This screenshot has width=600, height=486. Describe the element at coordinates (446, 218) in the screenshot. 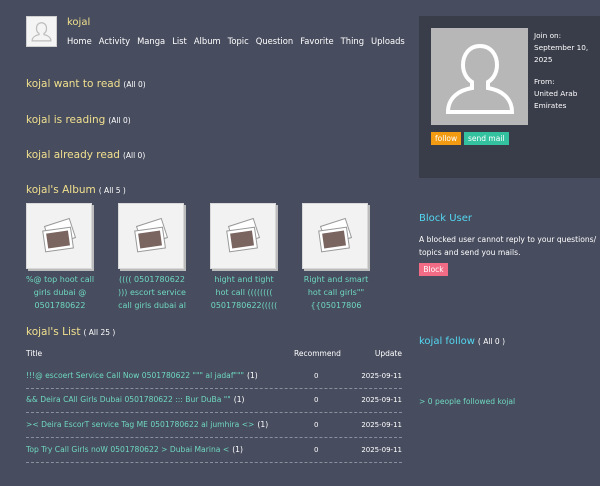

I see `block-user-heading: Block User` at that location.